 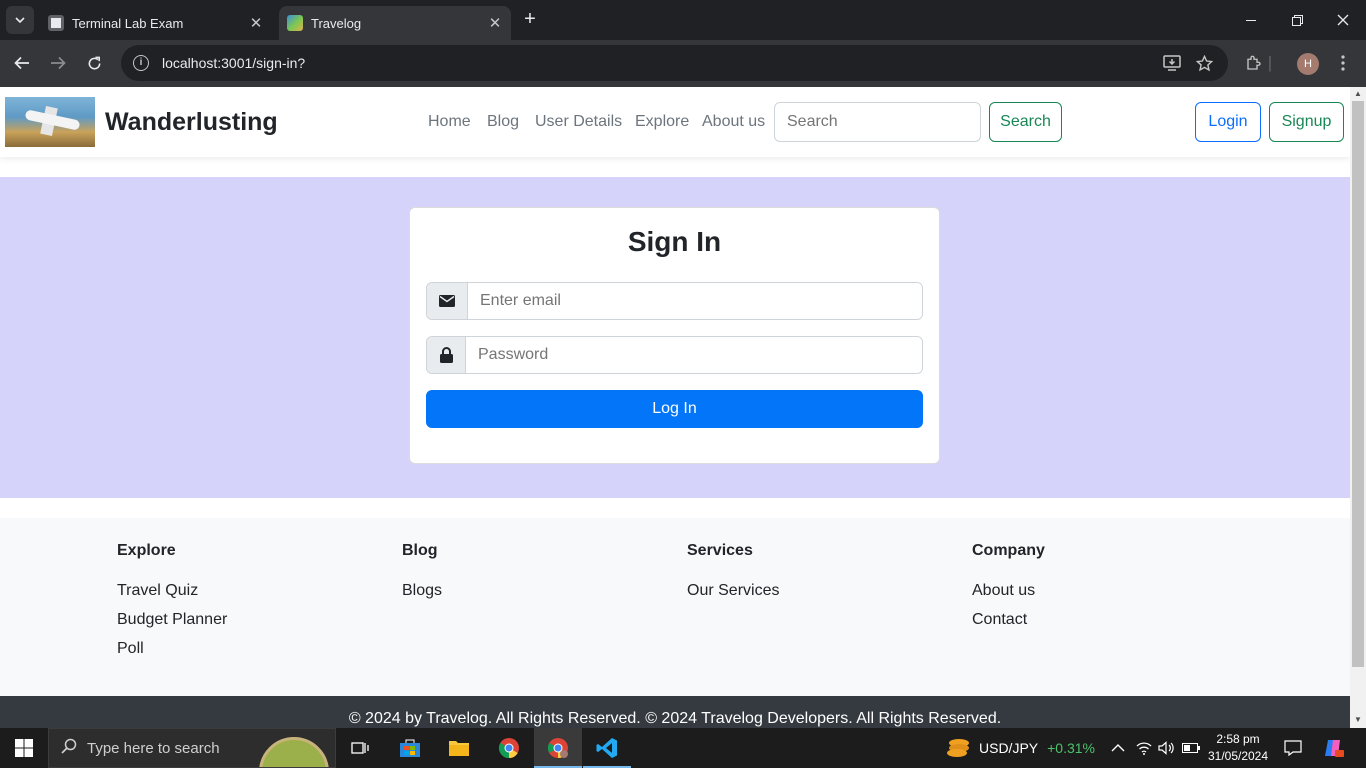 What do you see at coordinates (694, 355) in the screenshot?
I see `password-field` at bounding box center [694, 355].